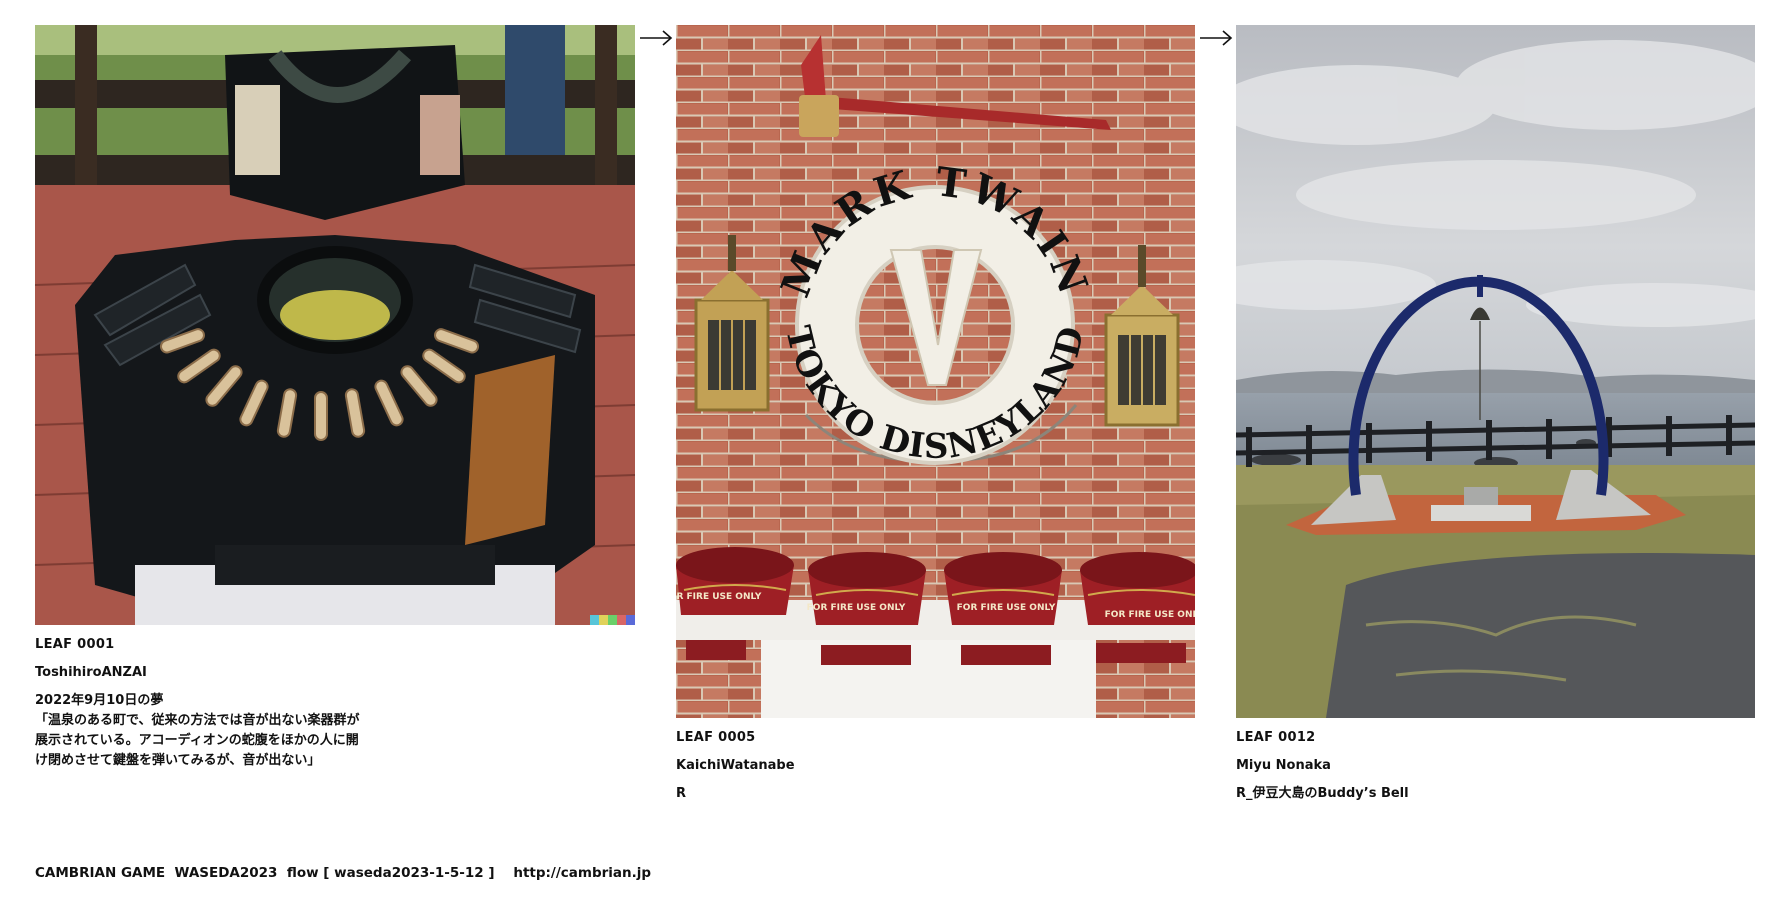  Describe the element at coordinates (1283, 765) in the screenshot. I see `leaf-author: Miyu Nonaka` at that location.